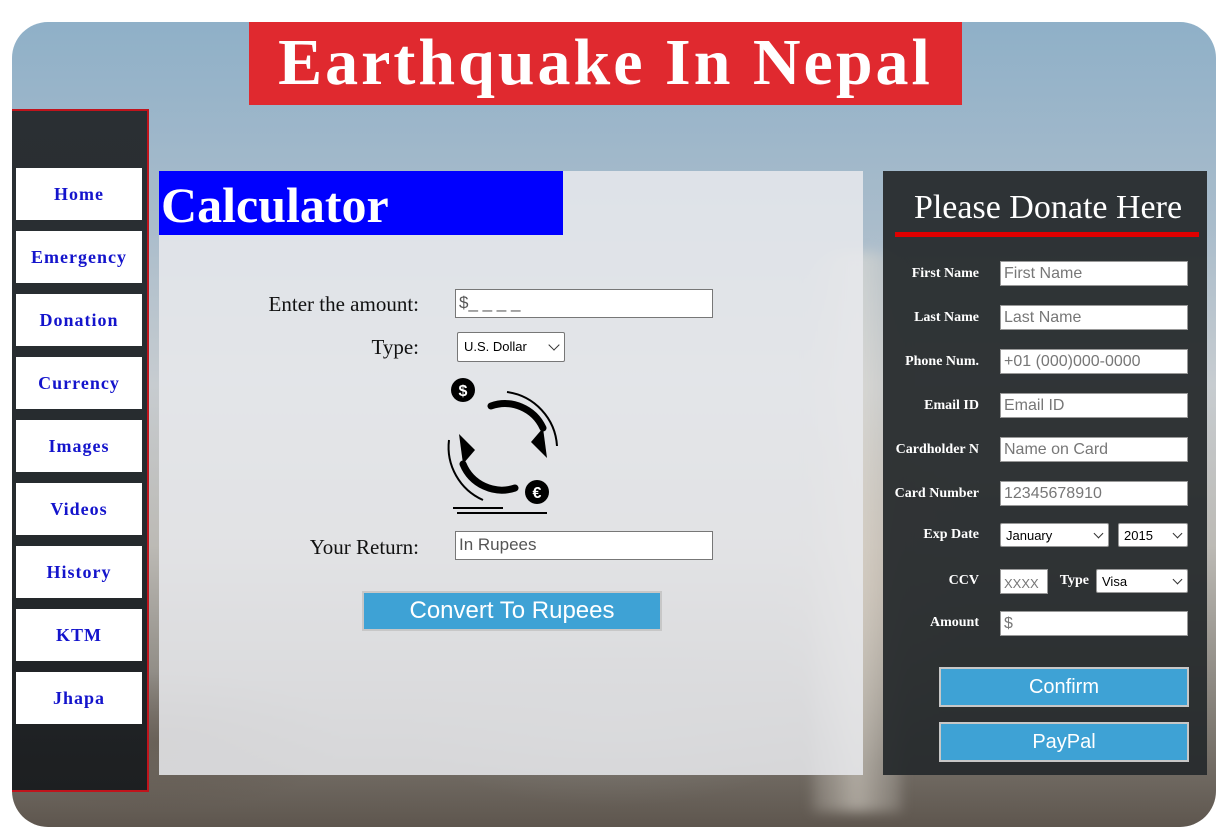  I want to click on amount-label: Amount, so click(954, 622).